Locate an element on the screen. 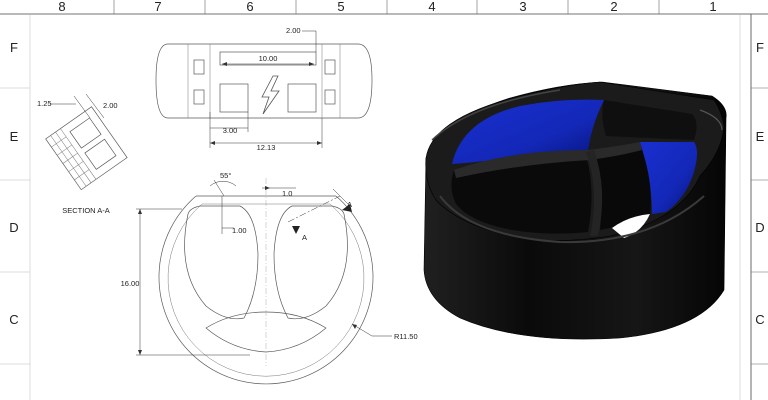 Image resolution: width=768 pixels, height=400 pixels. dim-front-1-0: 1.0 is located at coordinates (287, 193).